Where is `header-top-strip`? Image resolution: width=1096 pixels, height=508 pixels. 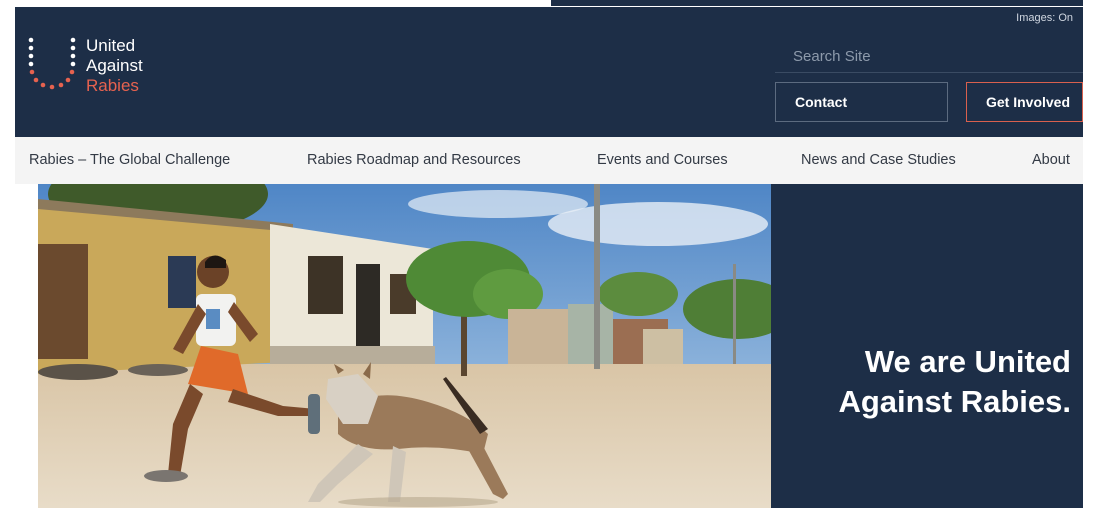 header-top-strip is located at coordinates (817, 3).